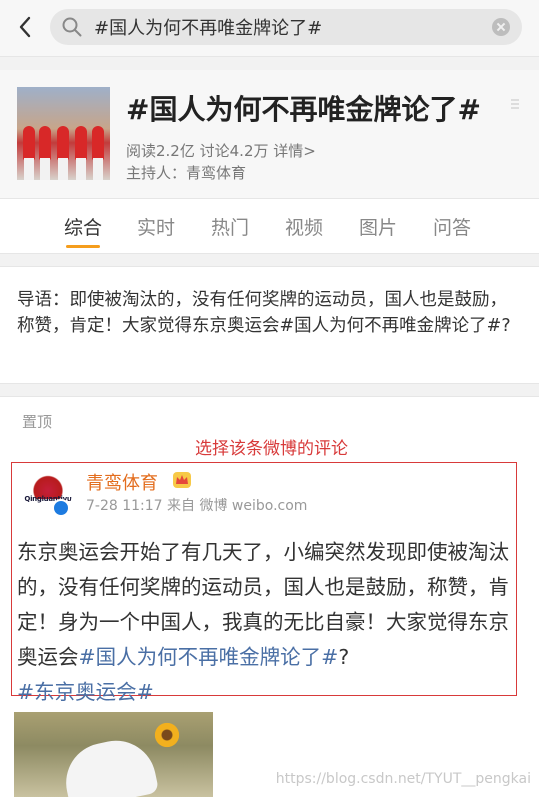 The width and height of the screenshot is (539, 797). What do you see at coordinates (230, 226) in the screenshot?
I see `tab-hot: 热门` at bounding box center [230, 226].